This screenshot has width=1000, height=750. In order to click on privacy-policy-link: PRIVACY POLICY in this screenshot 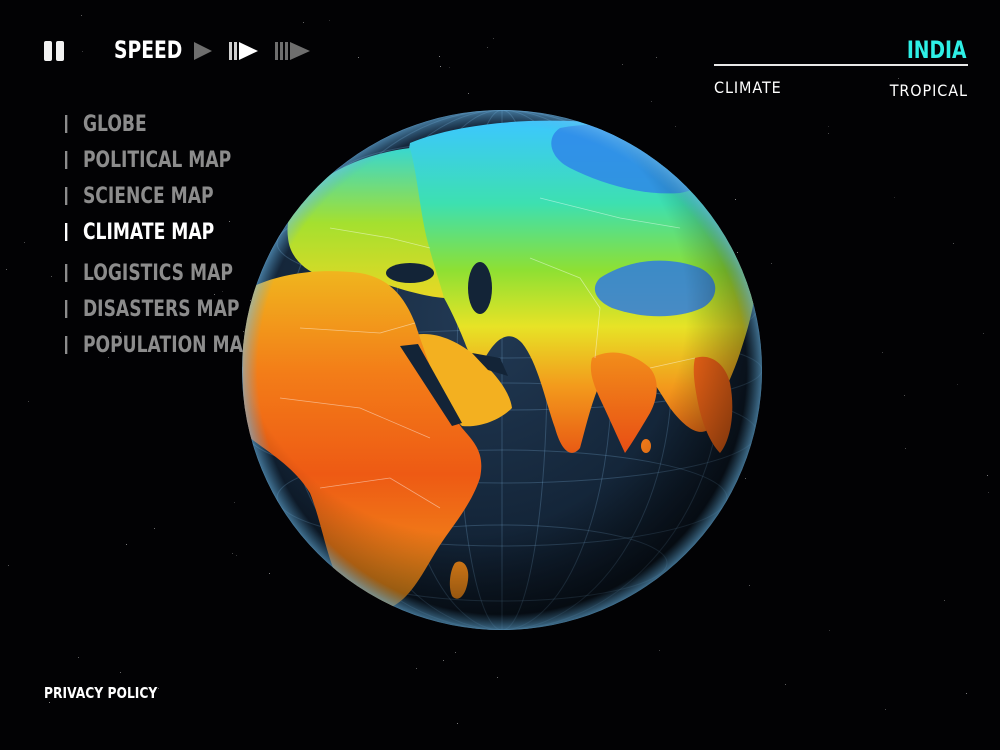, I will do `click(100, 693)`.